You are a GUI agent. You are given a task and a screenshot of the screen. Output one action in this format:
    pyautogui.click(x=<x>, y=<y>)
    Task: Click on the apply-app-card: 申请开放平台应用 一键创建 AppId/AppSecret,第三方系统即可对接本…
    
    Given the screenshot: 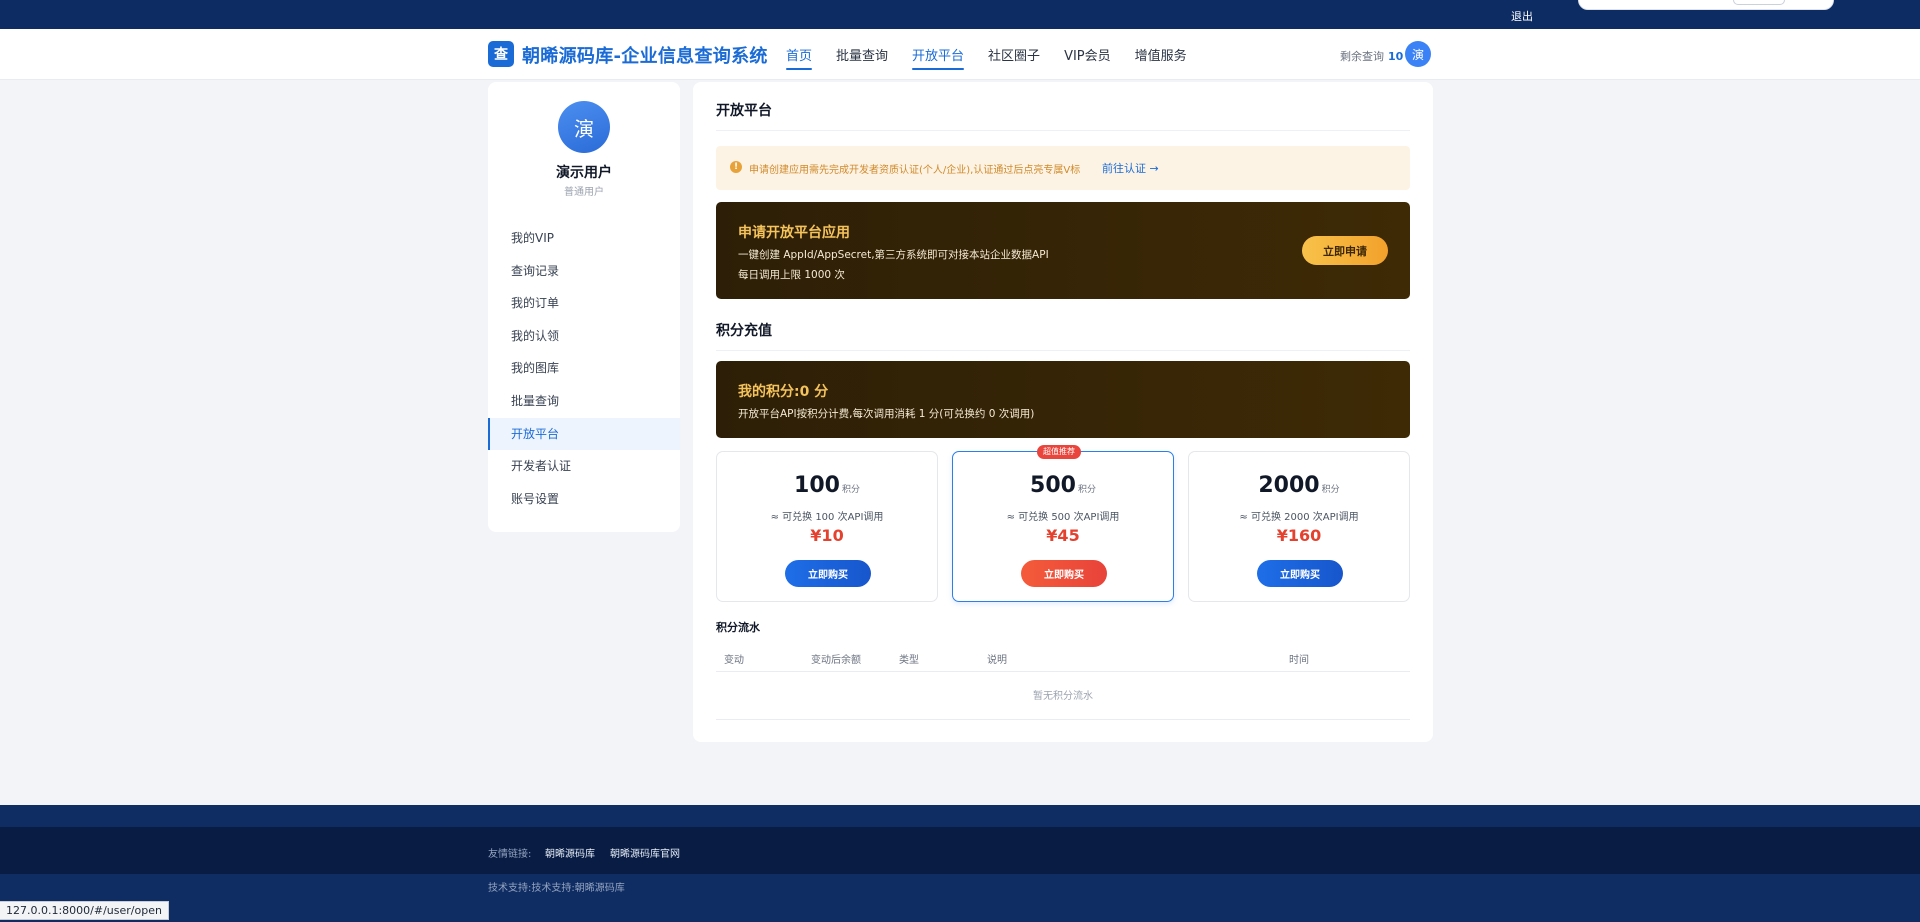 What is the action you would take?
    pyautogui.click(x=1063, y=250)
    